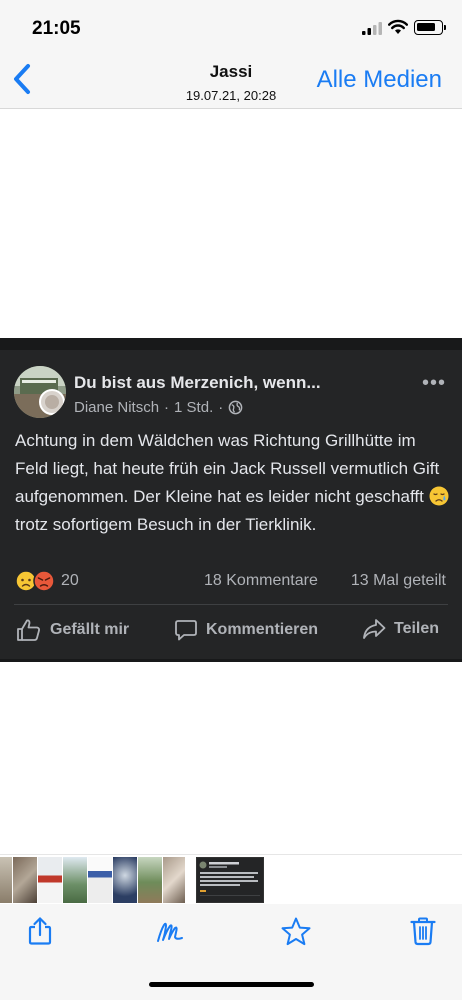 Image resolution: width=462 pixels, height=1000 pixels. What do you see at coordinates (70, 580) in the screenshot?
I see `reaction-count: 20` at bounding box center [70, 580].